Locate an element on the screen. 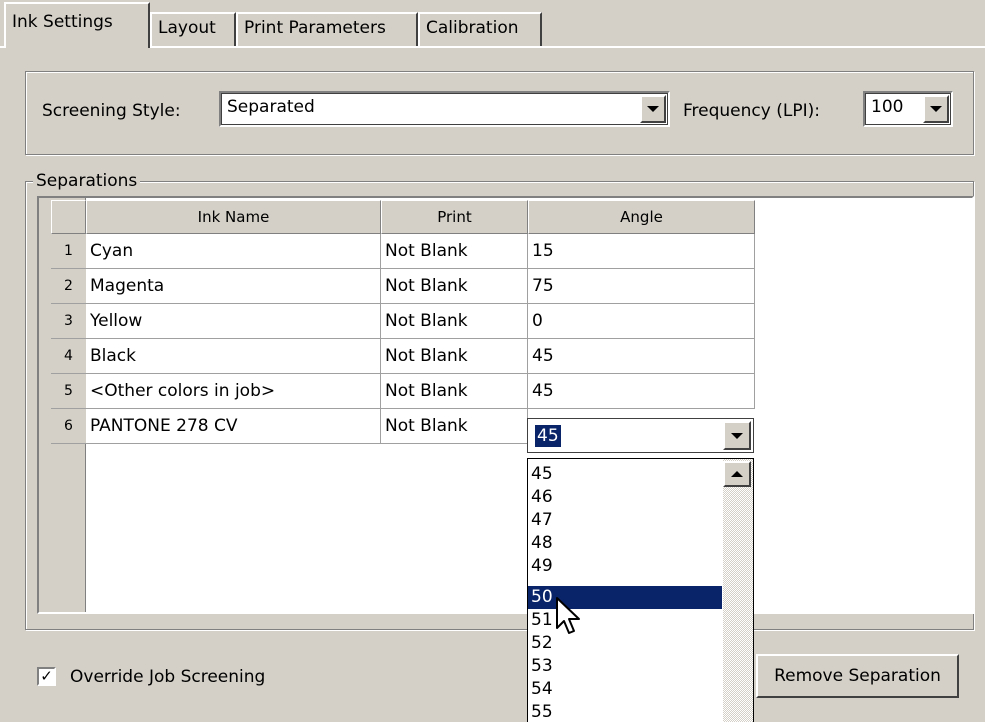 This screenshot has height=722, width=985. tab-calibration: Calibration is located at coordinates (480, 29).